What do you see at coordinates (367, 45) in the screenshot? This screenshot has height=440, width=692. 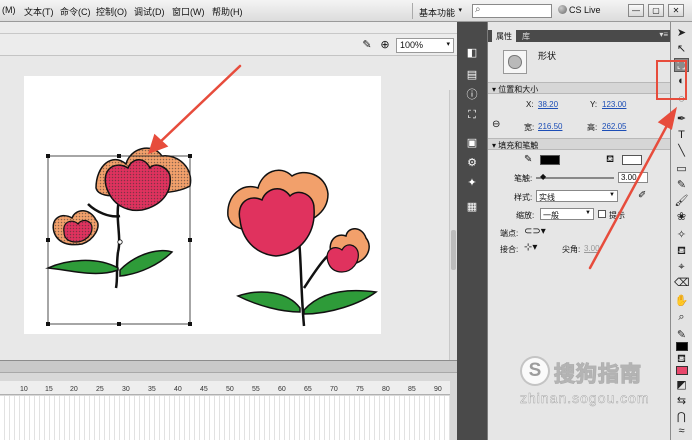 I see `edit-scene-icon: ✎` at bounding box center [367, 45].